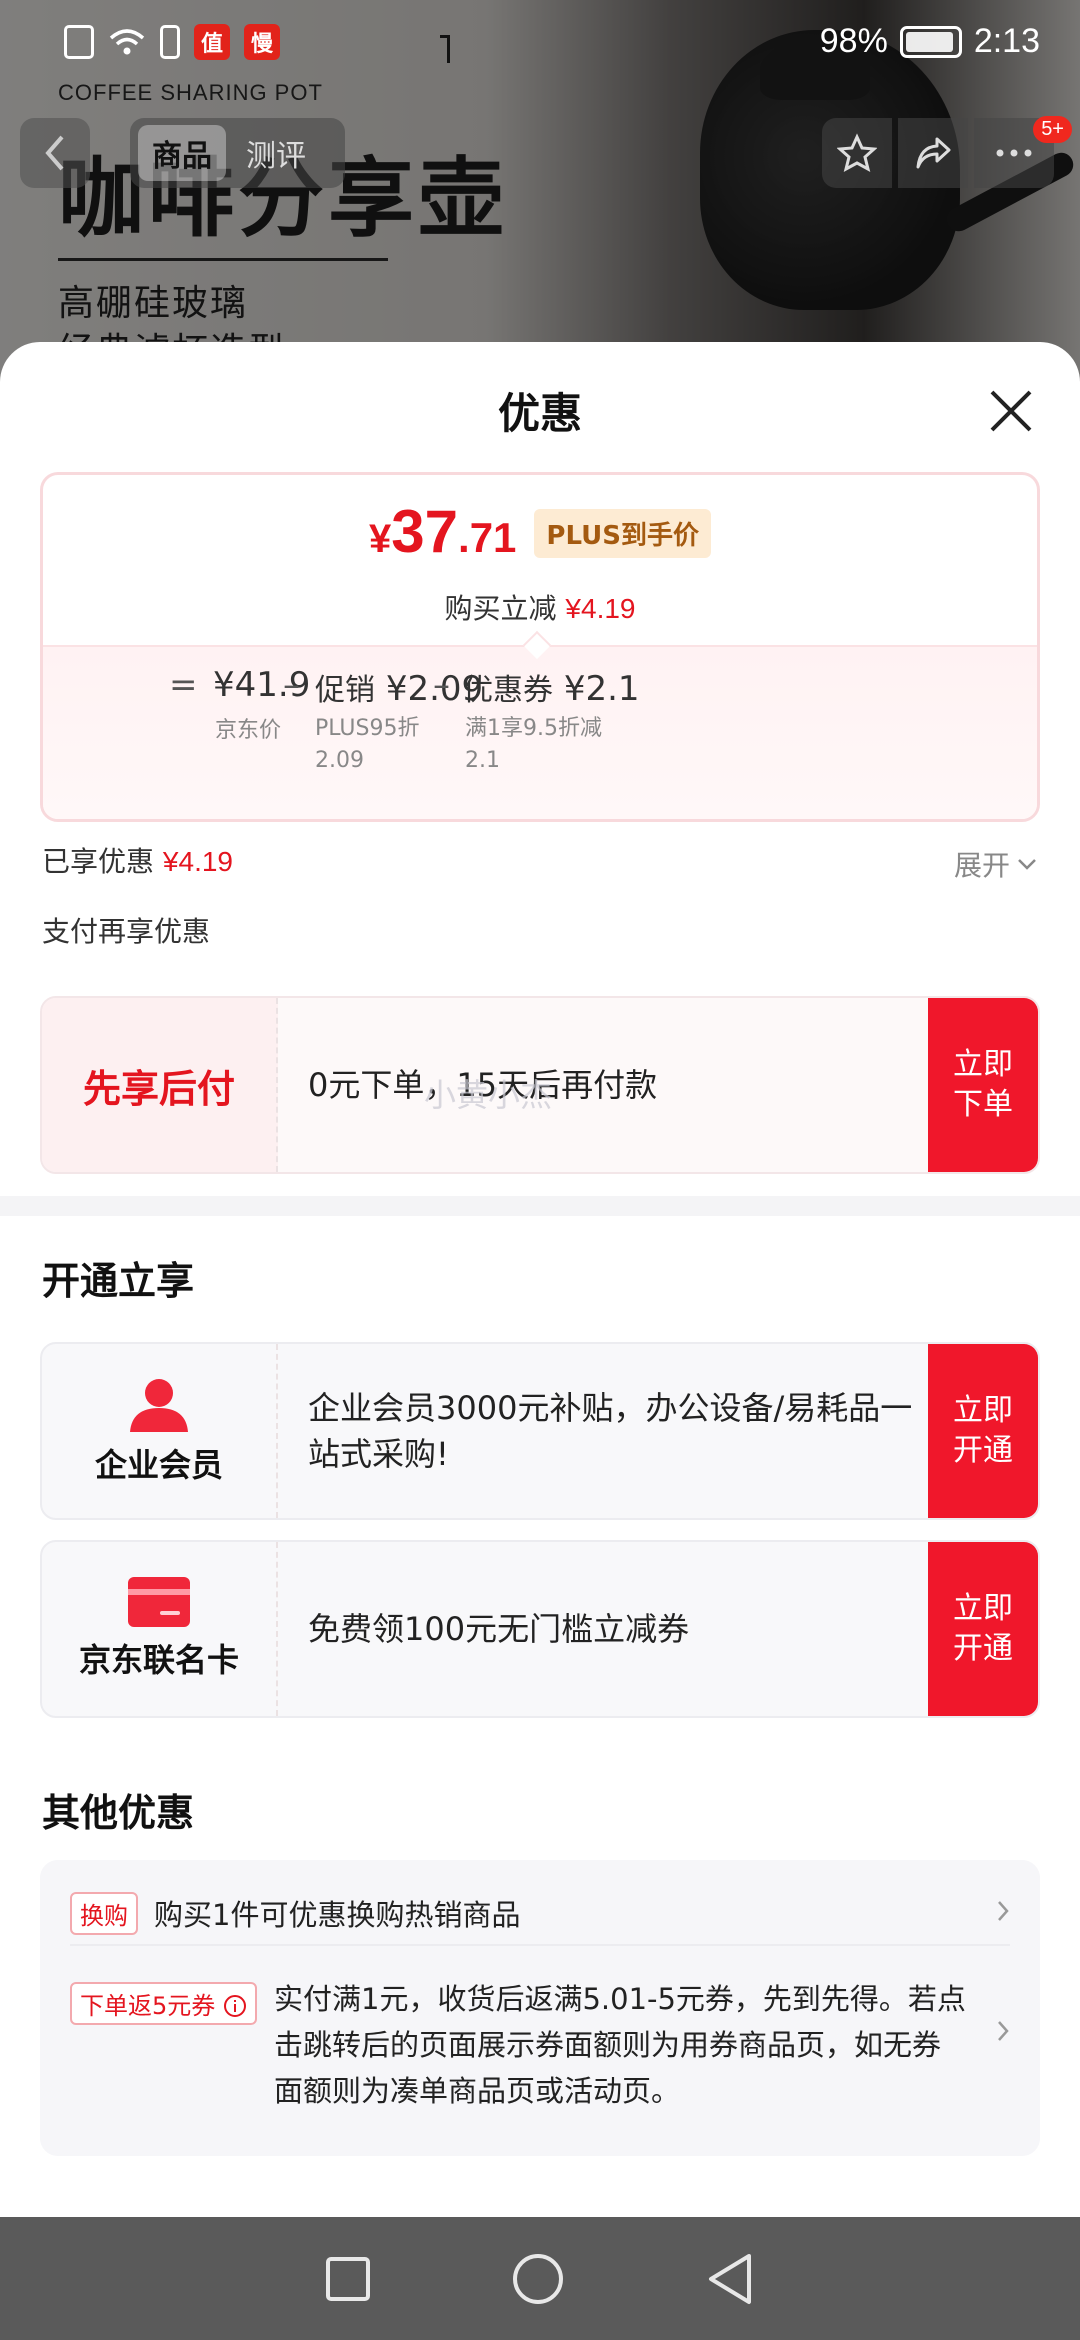 The height and width of the screenshot is (2340, 1080). What do you see at coordinates (158, 1088) in the screenshot?
I see `pay-later-title: 先享后付` at bounding box center [158, 1088].